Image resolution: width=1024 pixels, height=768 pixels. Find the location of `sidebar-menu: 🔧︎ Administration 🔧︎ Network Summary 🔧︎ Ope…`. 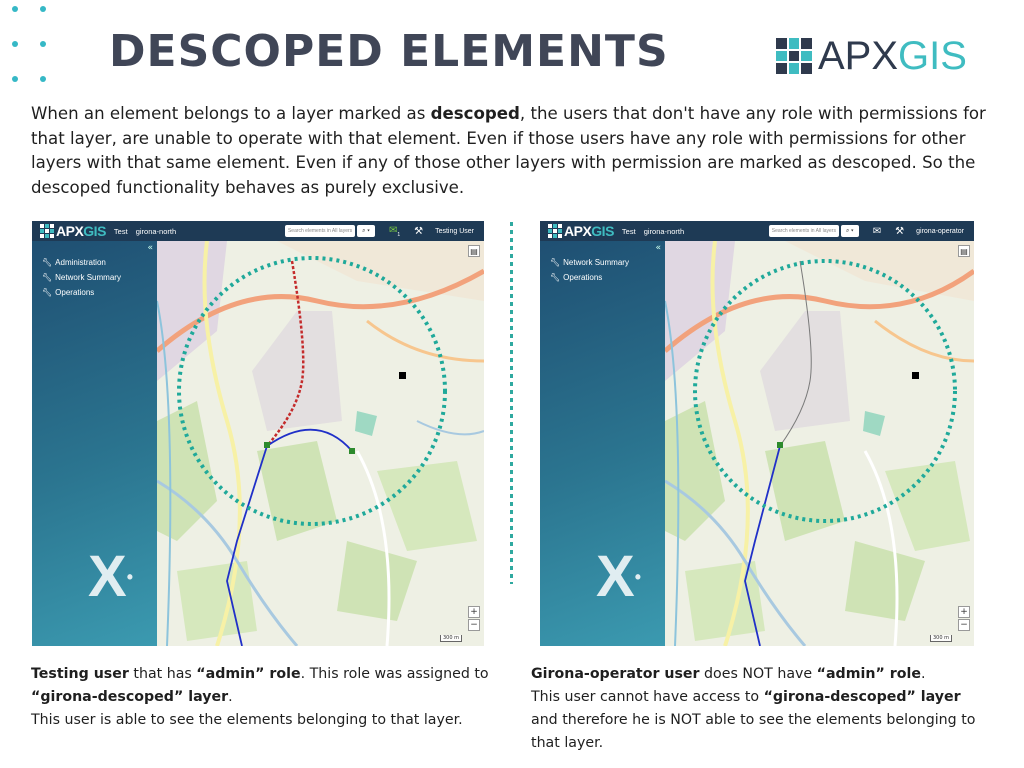

sidebar-menu: 🔧︎ Administration 🔧︎ Network Summary 🔧︎ Ope… is located at coordinates (81, 277).